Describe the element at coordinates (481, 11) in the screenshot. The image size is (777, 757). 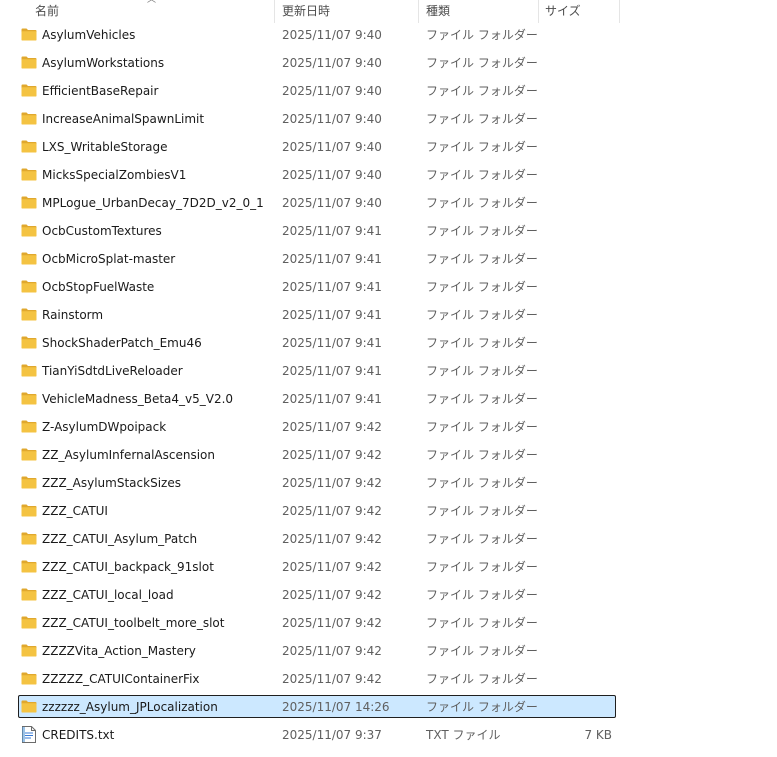
I see `column-header-type: 種類` at that location.